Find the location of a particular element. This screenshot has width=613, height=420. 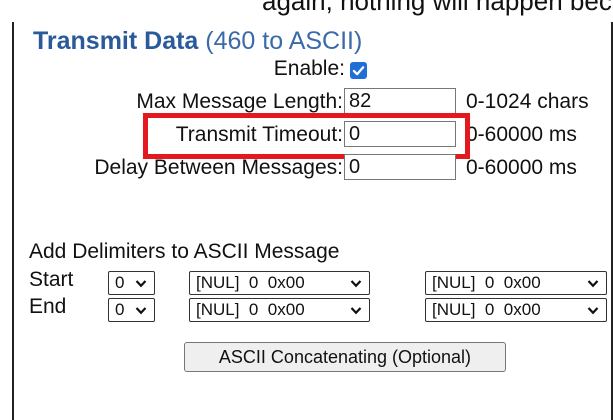

end-char1-select: [NUL] 0 0x00 is located at coordinates (279, 310).